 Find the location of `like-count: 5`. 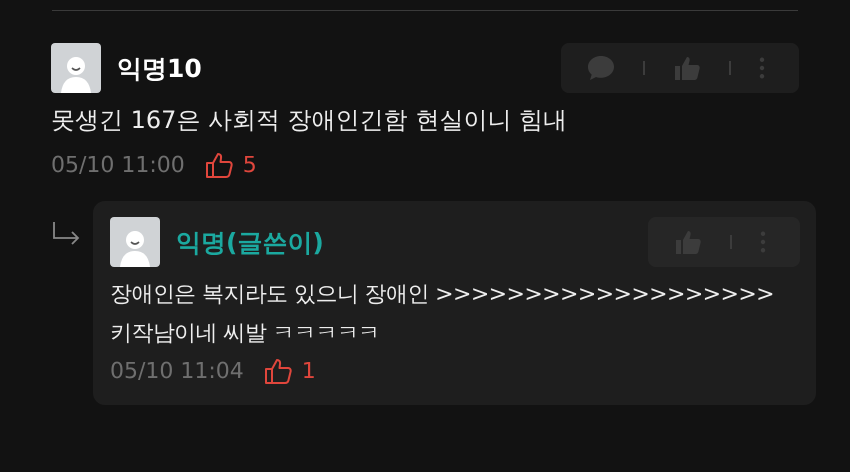

like-count: 5 is located at coordinates (249, 165).